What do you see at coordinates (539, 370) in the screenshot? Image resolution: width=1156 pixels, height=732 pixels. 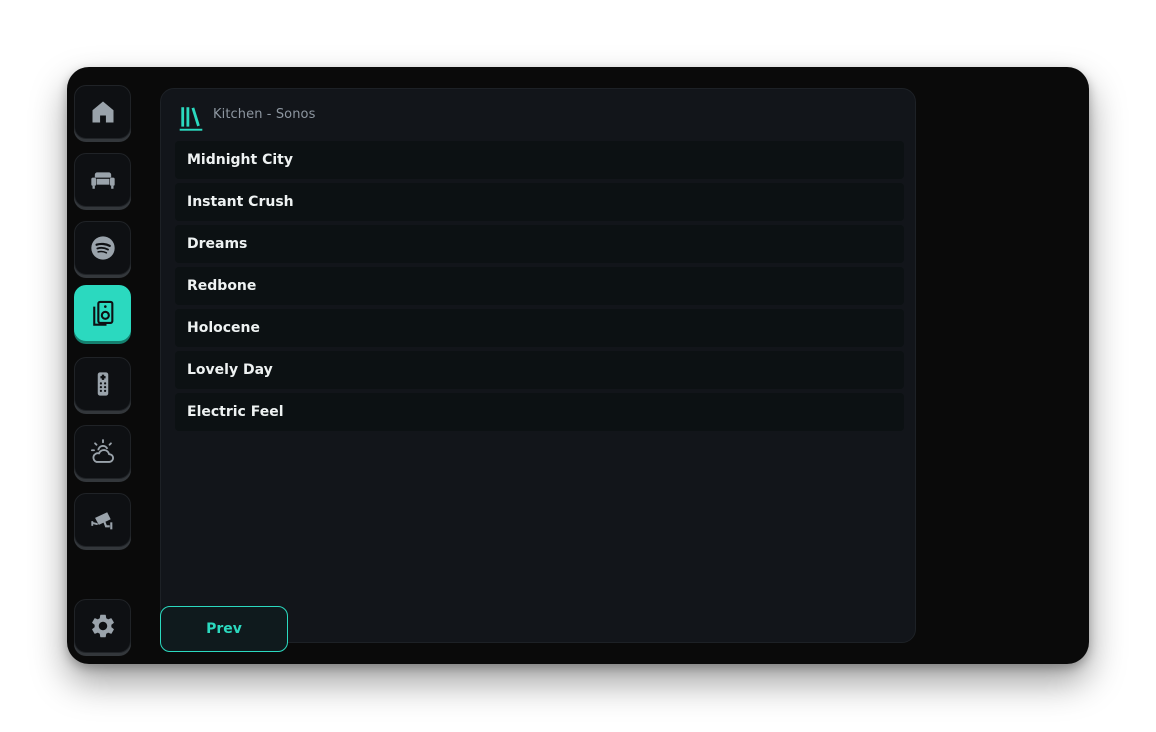 I see `track-item: Lovely Day` at bounding box center [539, 370].